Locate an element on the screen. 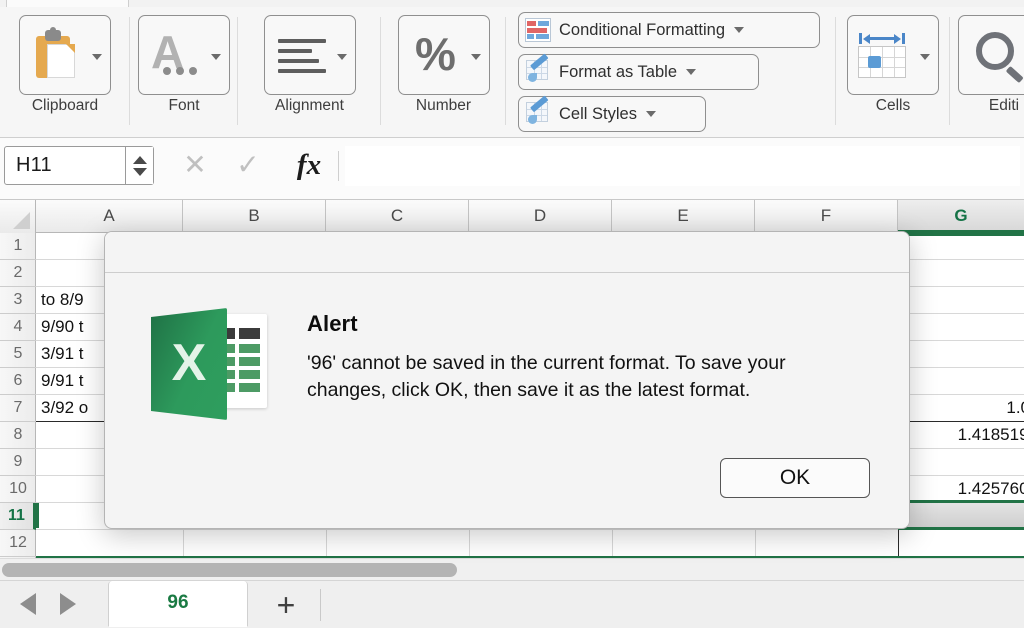 The height and width of the screenshot is (628, 1024). conditional-formatting-icon is located at coordinates (538, 30).